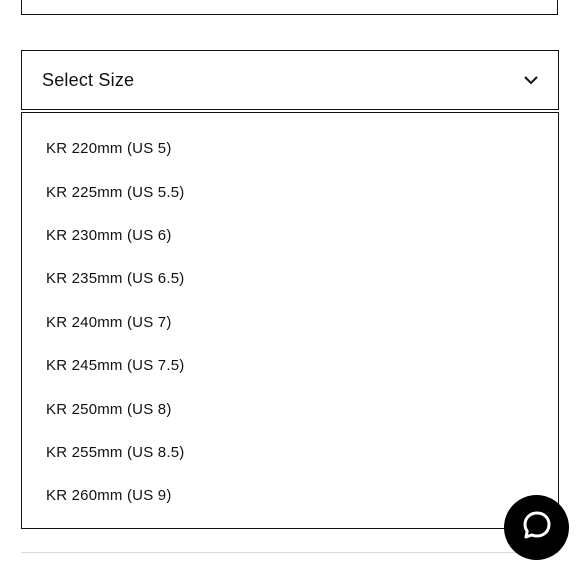 The image size is (580, 580). I want to click on divider, so click(290, 552).